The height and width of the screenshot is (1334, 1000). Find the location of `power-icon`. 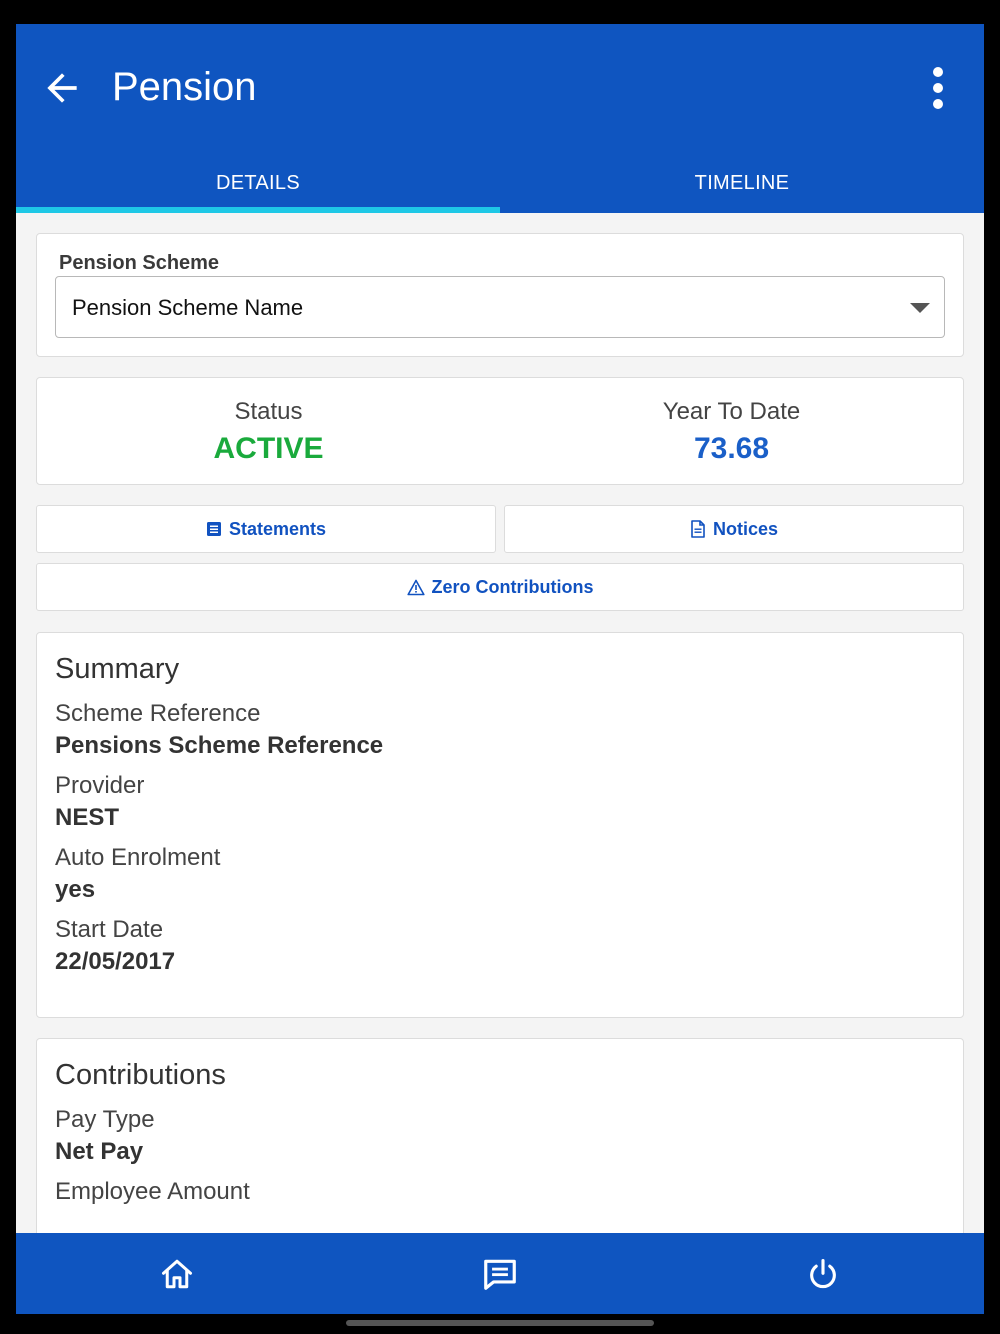

power-icon is located at coordinates (822, 1273).